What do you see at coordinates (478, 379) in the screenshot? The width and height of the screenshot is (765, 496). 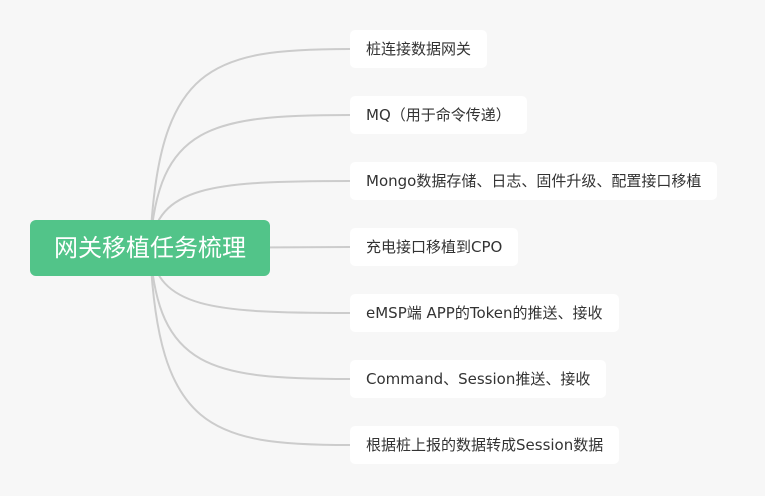 I see `child-topic-command-session: Command、Session推送、接收` at bounding box center [478, 379].